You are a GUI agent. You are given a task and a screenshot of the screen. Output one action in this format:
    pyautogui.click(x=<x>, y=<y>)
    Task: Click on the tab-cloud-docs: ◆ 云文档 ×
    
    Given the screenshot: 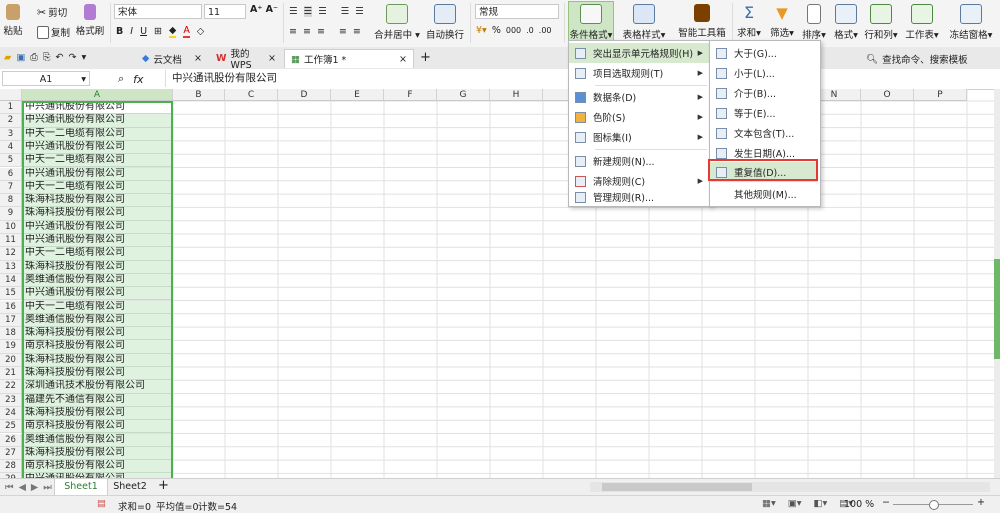 What is the action you would take?
    pyautogui.click(x=172, y=58)
    